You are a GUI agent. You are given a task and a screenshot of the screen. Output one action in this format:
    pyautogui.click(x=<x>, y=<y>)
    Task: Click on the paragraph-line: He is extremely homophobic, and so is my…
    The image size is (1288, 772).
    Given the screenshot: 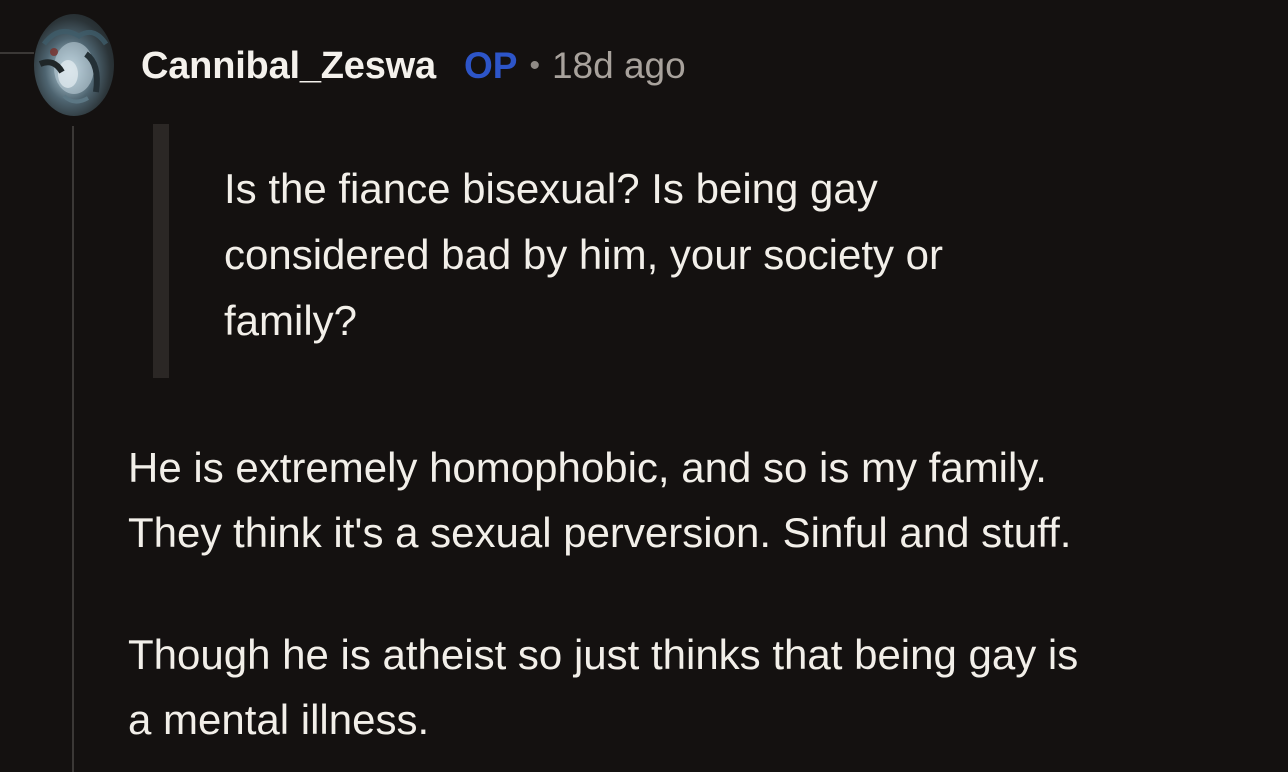 What is the action you would take?
    pyautogui.click(x=587, y=467)
    